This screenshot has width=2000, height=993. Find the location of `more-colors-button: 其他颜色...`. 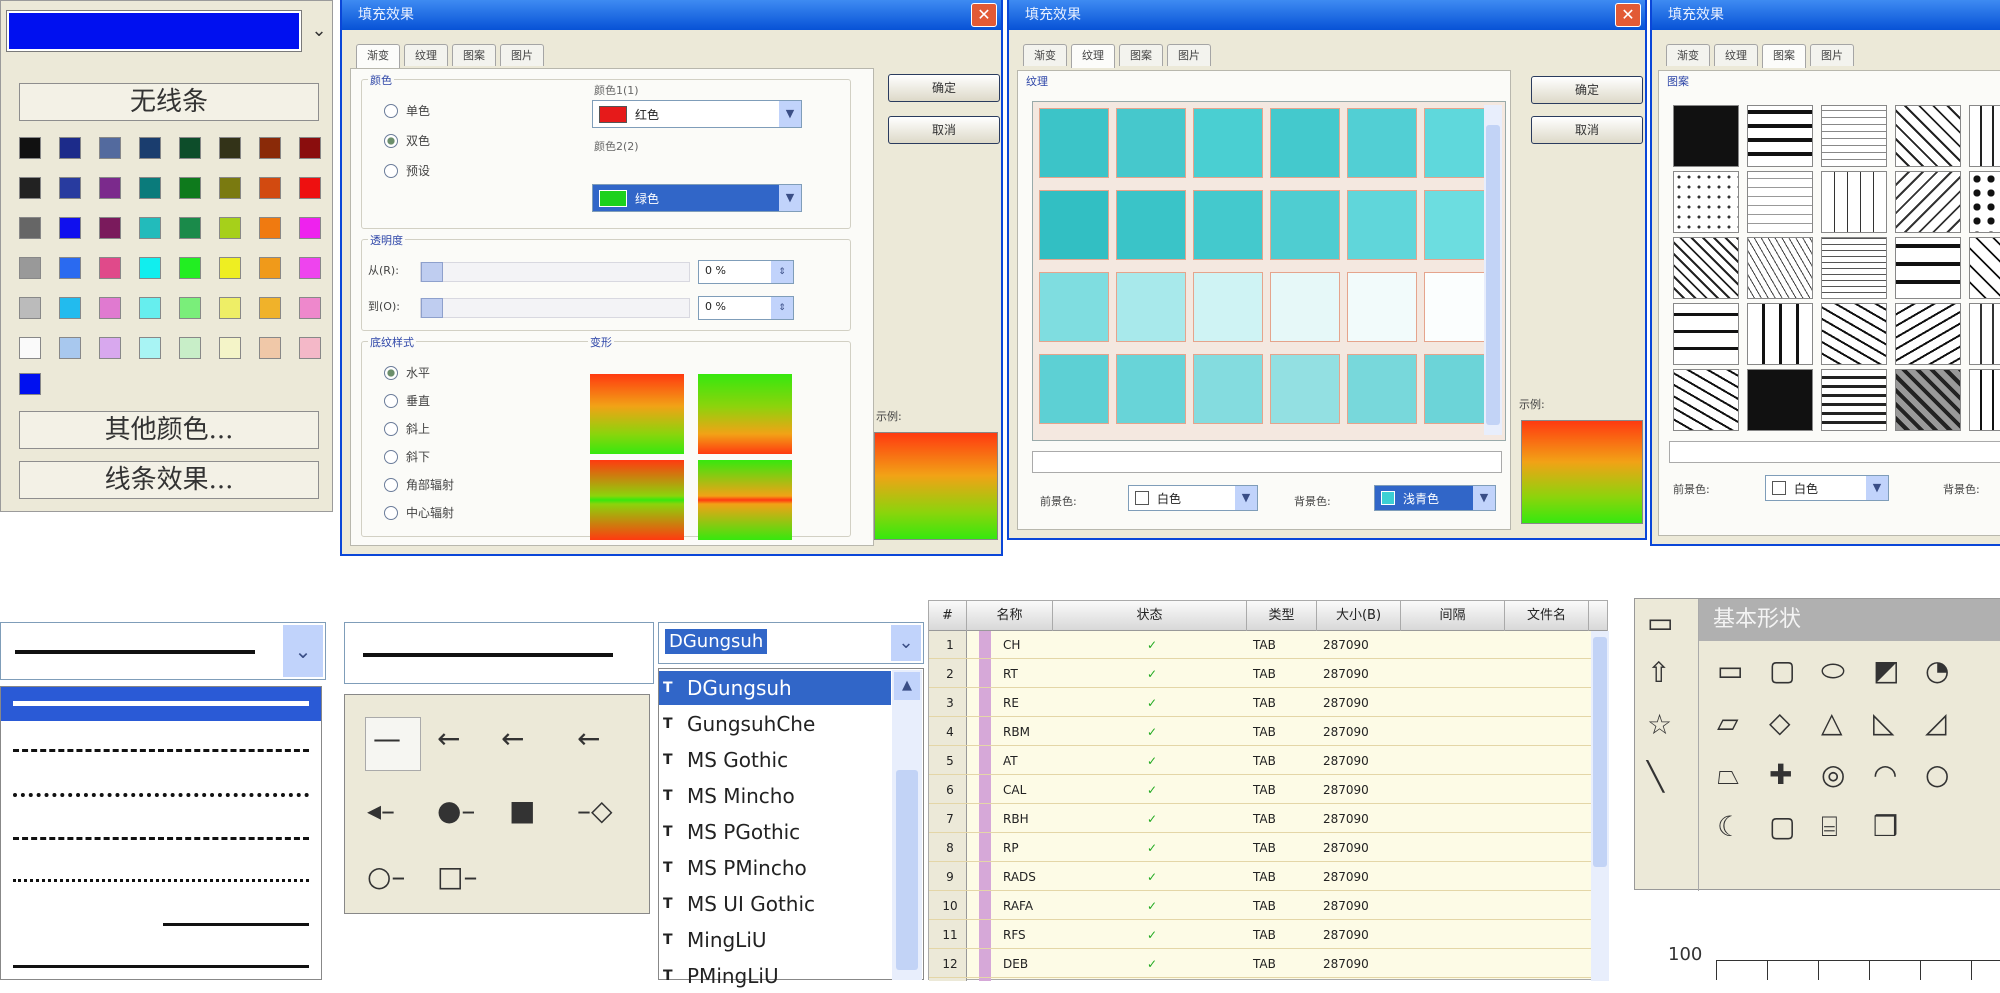

more-colors-button: 其他颜色... is located at coordinates (169, 430).